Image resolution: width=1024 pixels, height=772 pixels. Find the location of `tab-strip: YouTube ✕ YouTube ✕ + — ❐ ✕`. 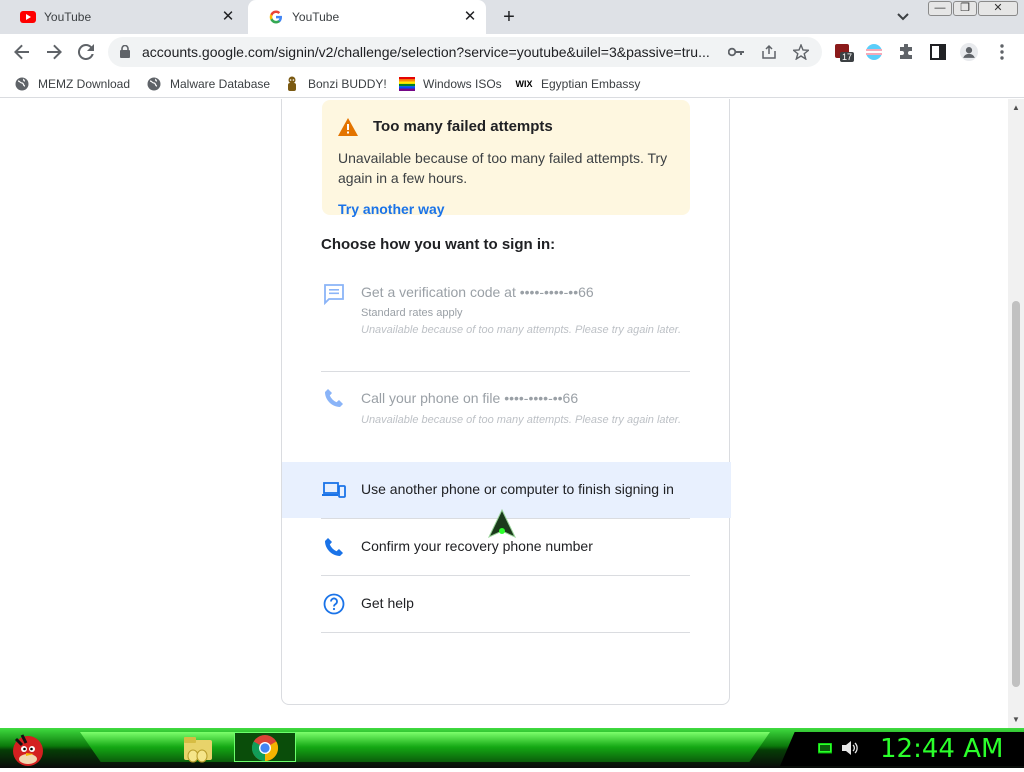

tab-strip: YouTube ✕ YouTube ✕ + — ❐ ✕ is located at coordinates (512, 17).